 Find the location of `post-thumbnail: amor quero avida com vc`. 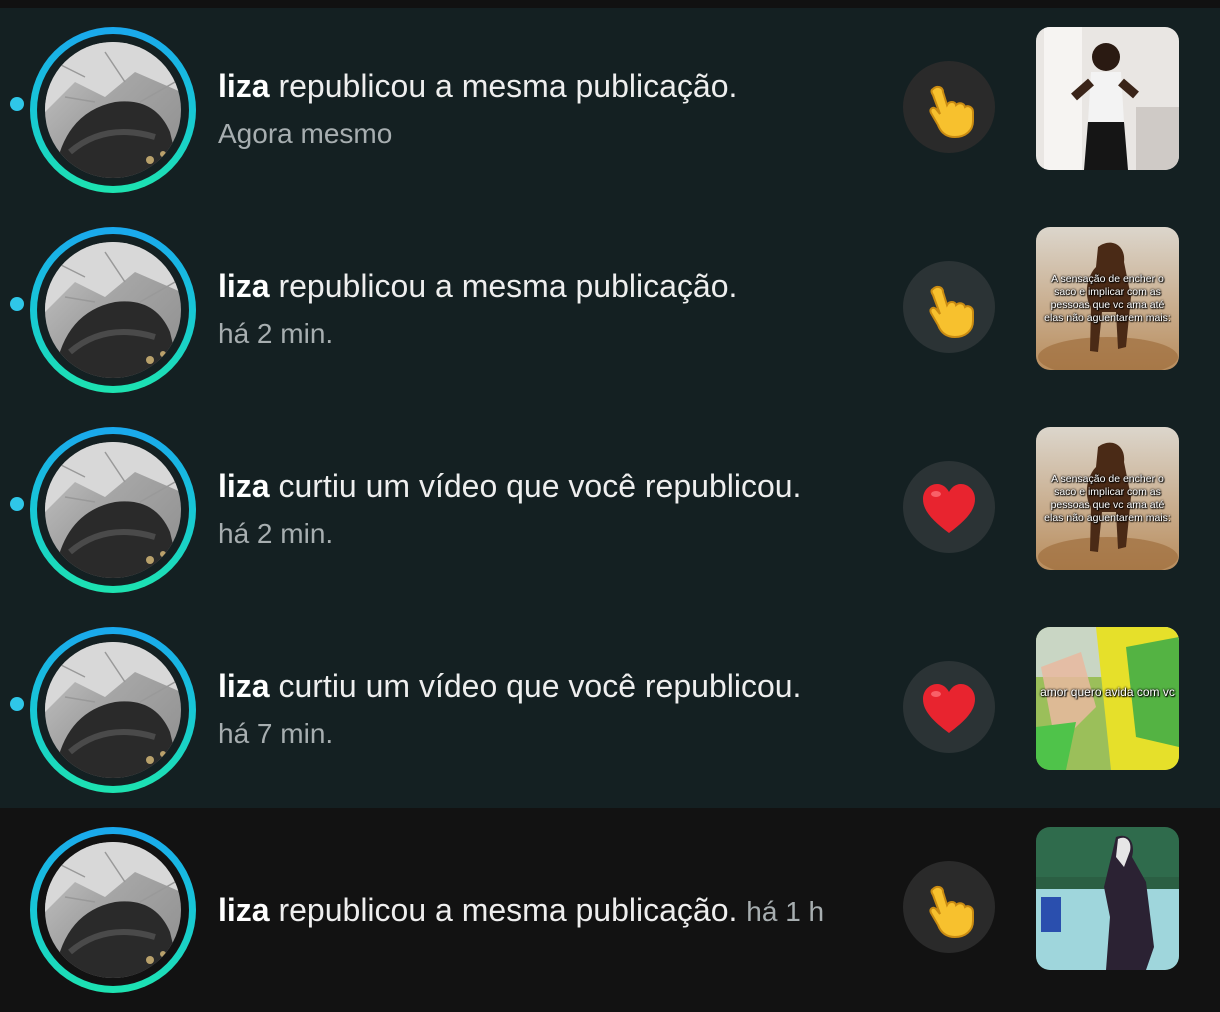

post-thumbnail: amor quero avida com vc is located at coordinates (1107, 698).